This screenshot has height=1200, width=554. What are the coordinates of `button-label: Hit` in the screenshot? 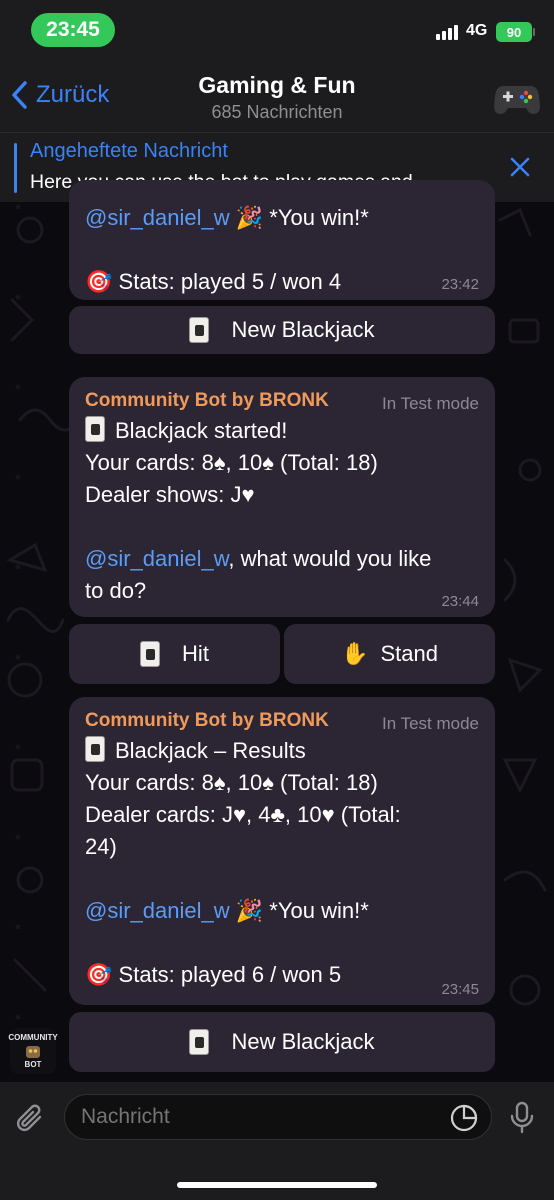 It's located at (195, 653).